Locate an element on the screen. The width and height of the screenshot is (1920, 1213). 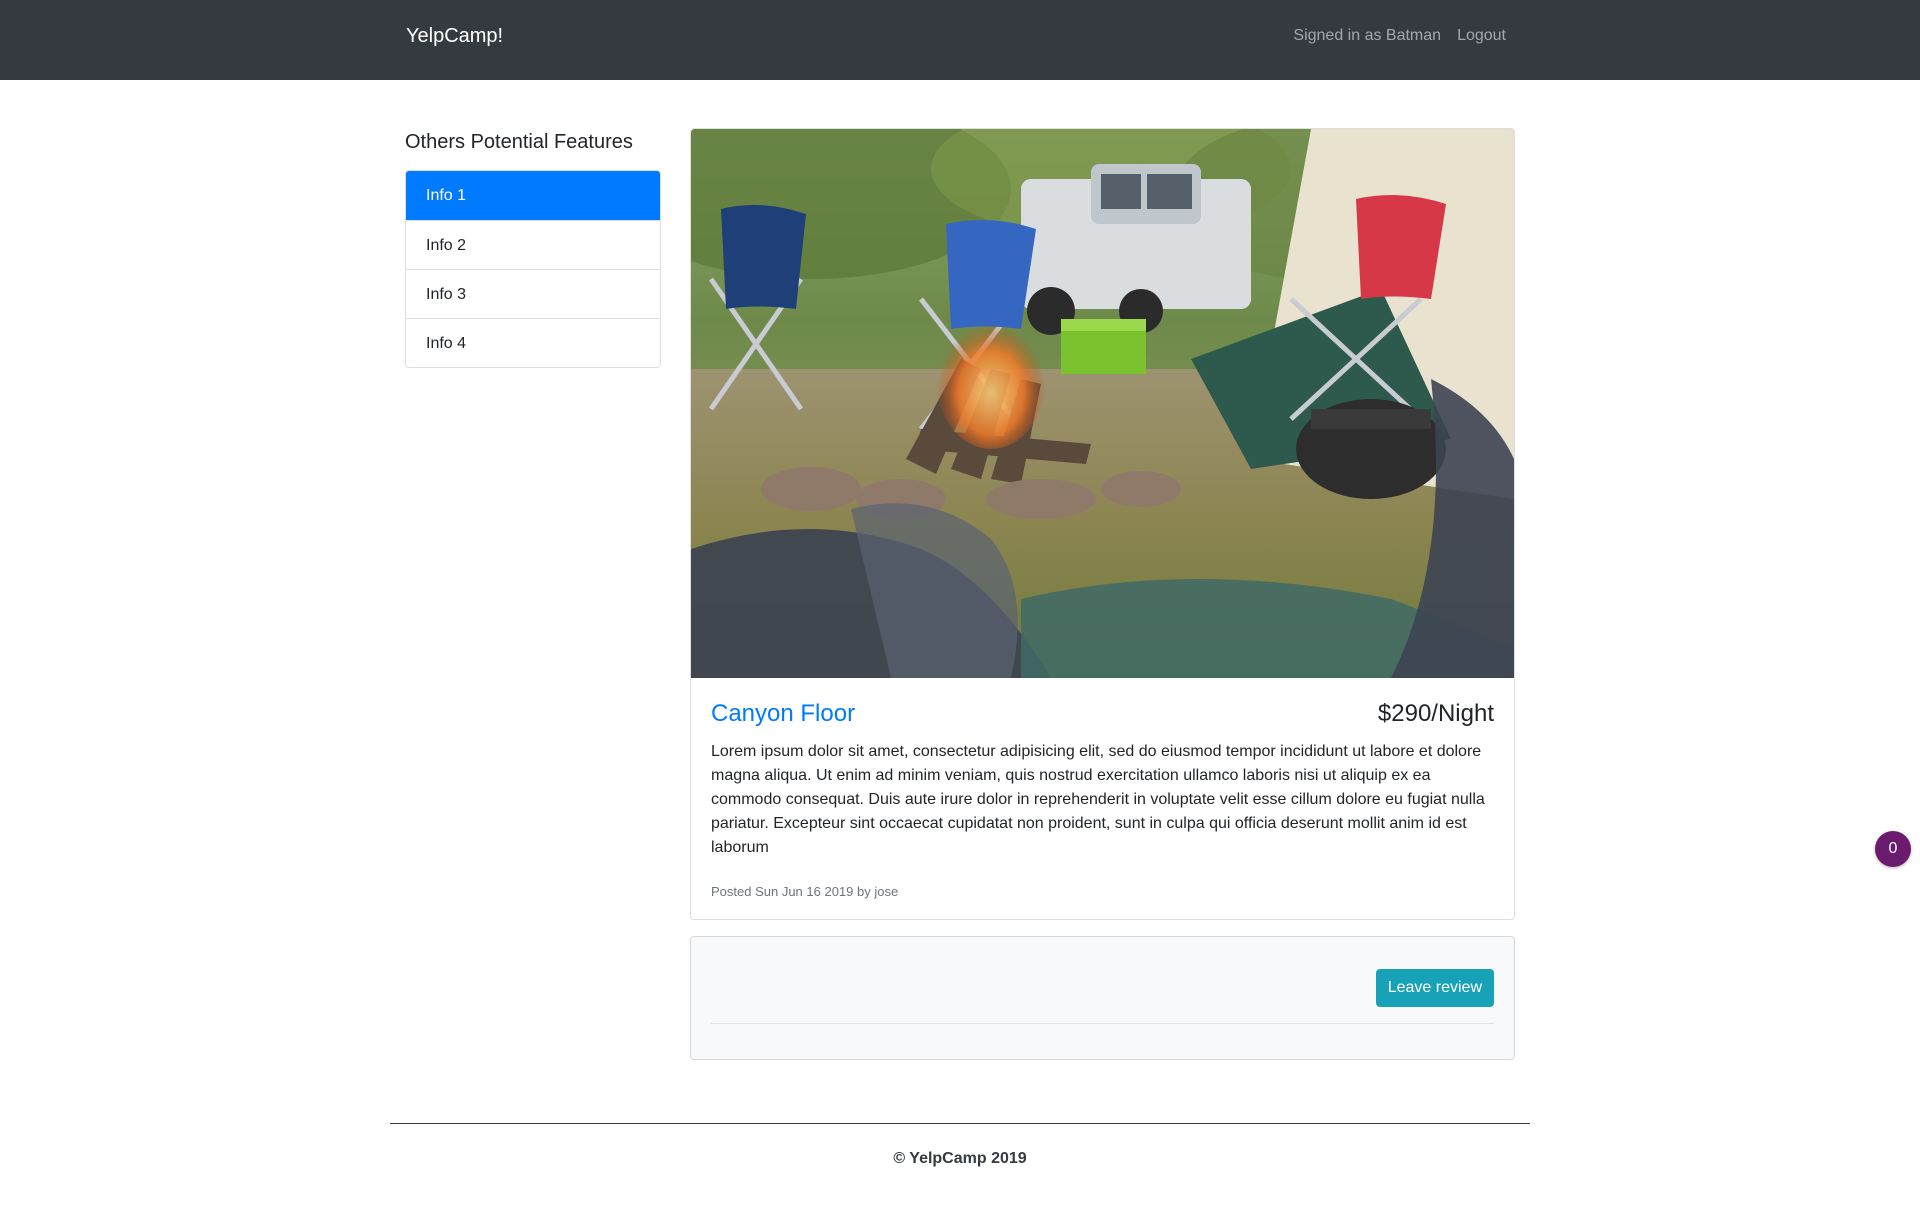
feature-list: Info 1 Info 2 Info 3 Info 4 is located at coordinates (533, 269).